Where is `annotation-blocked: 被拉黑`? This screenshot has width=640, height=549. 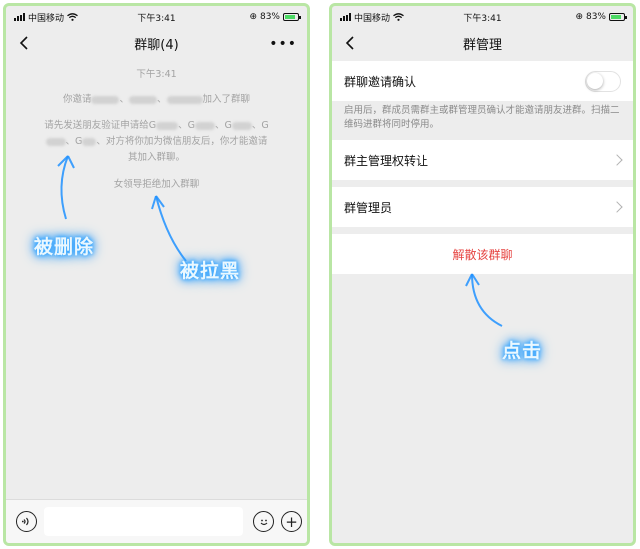 annotation-blocked: 被拉黑 is located at coordinates (210, 271).